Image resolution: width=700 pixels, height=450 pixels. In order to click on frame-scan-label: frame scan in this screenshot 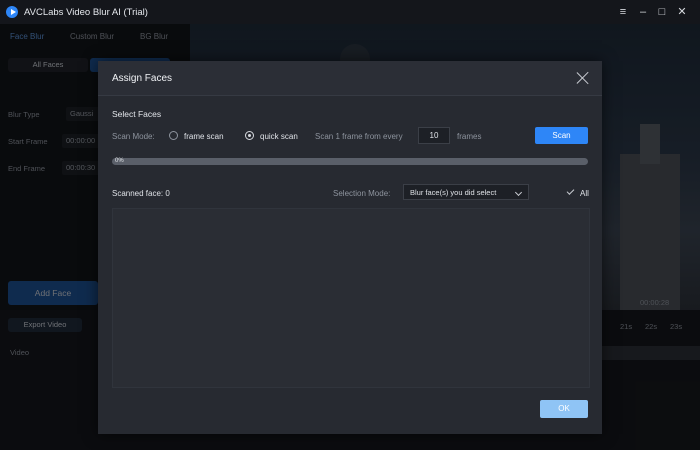, I will do `click(204, 136)`.